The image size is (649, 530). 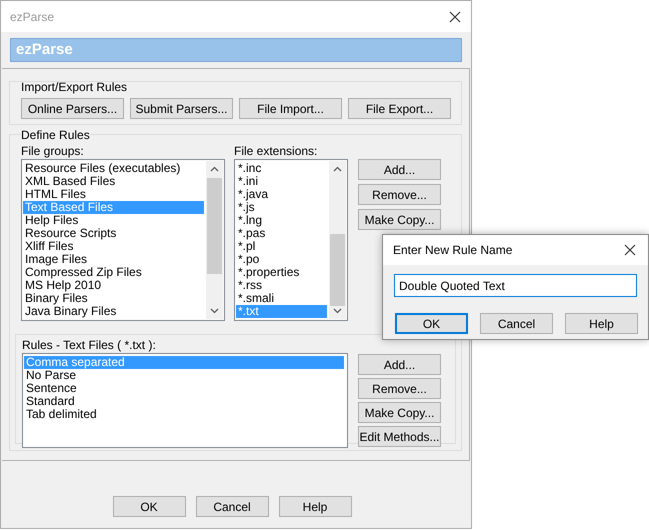 I want to click on list-item: Sentence, so click(x=184, y=388).